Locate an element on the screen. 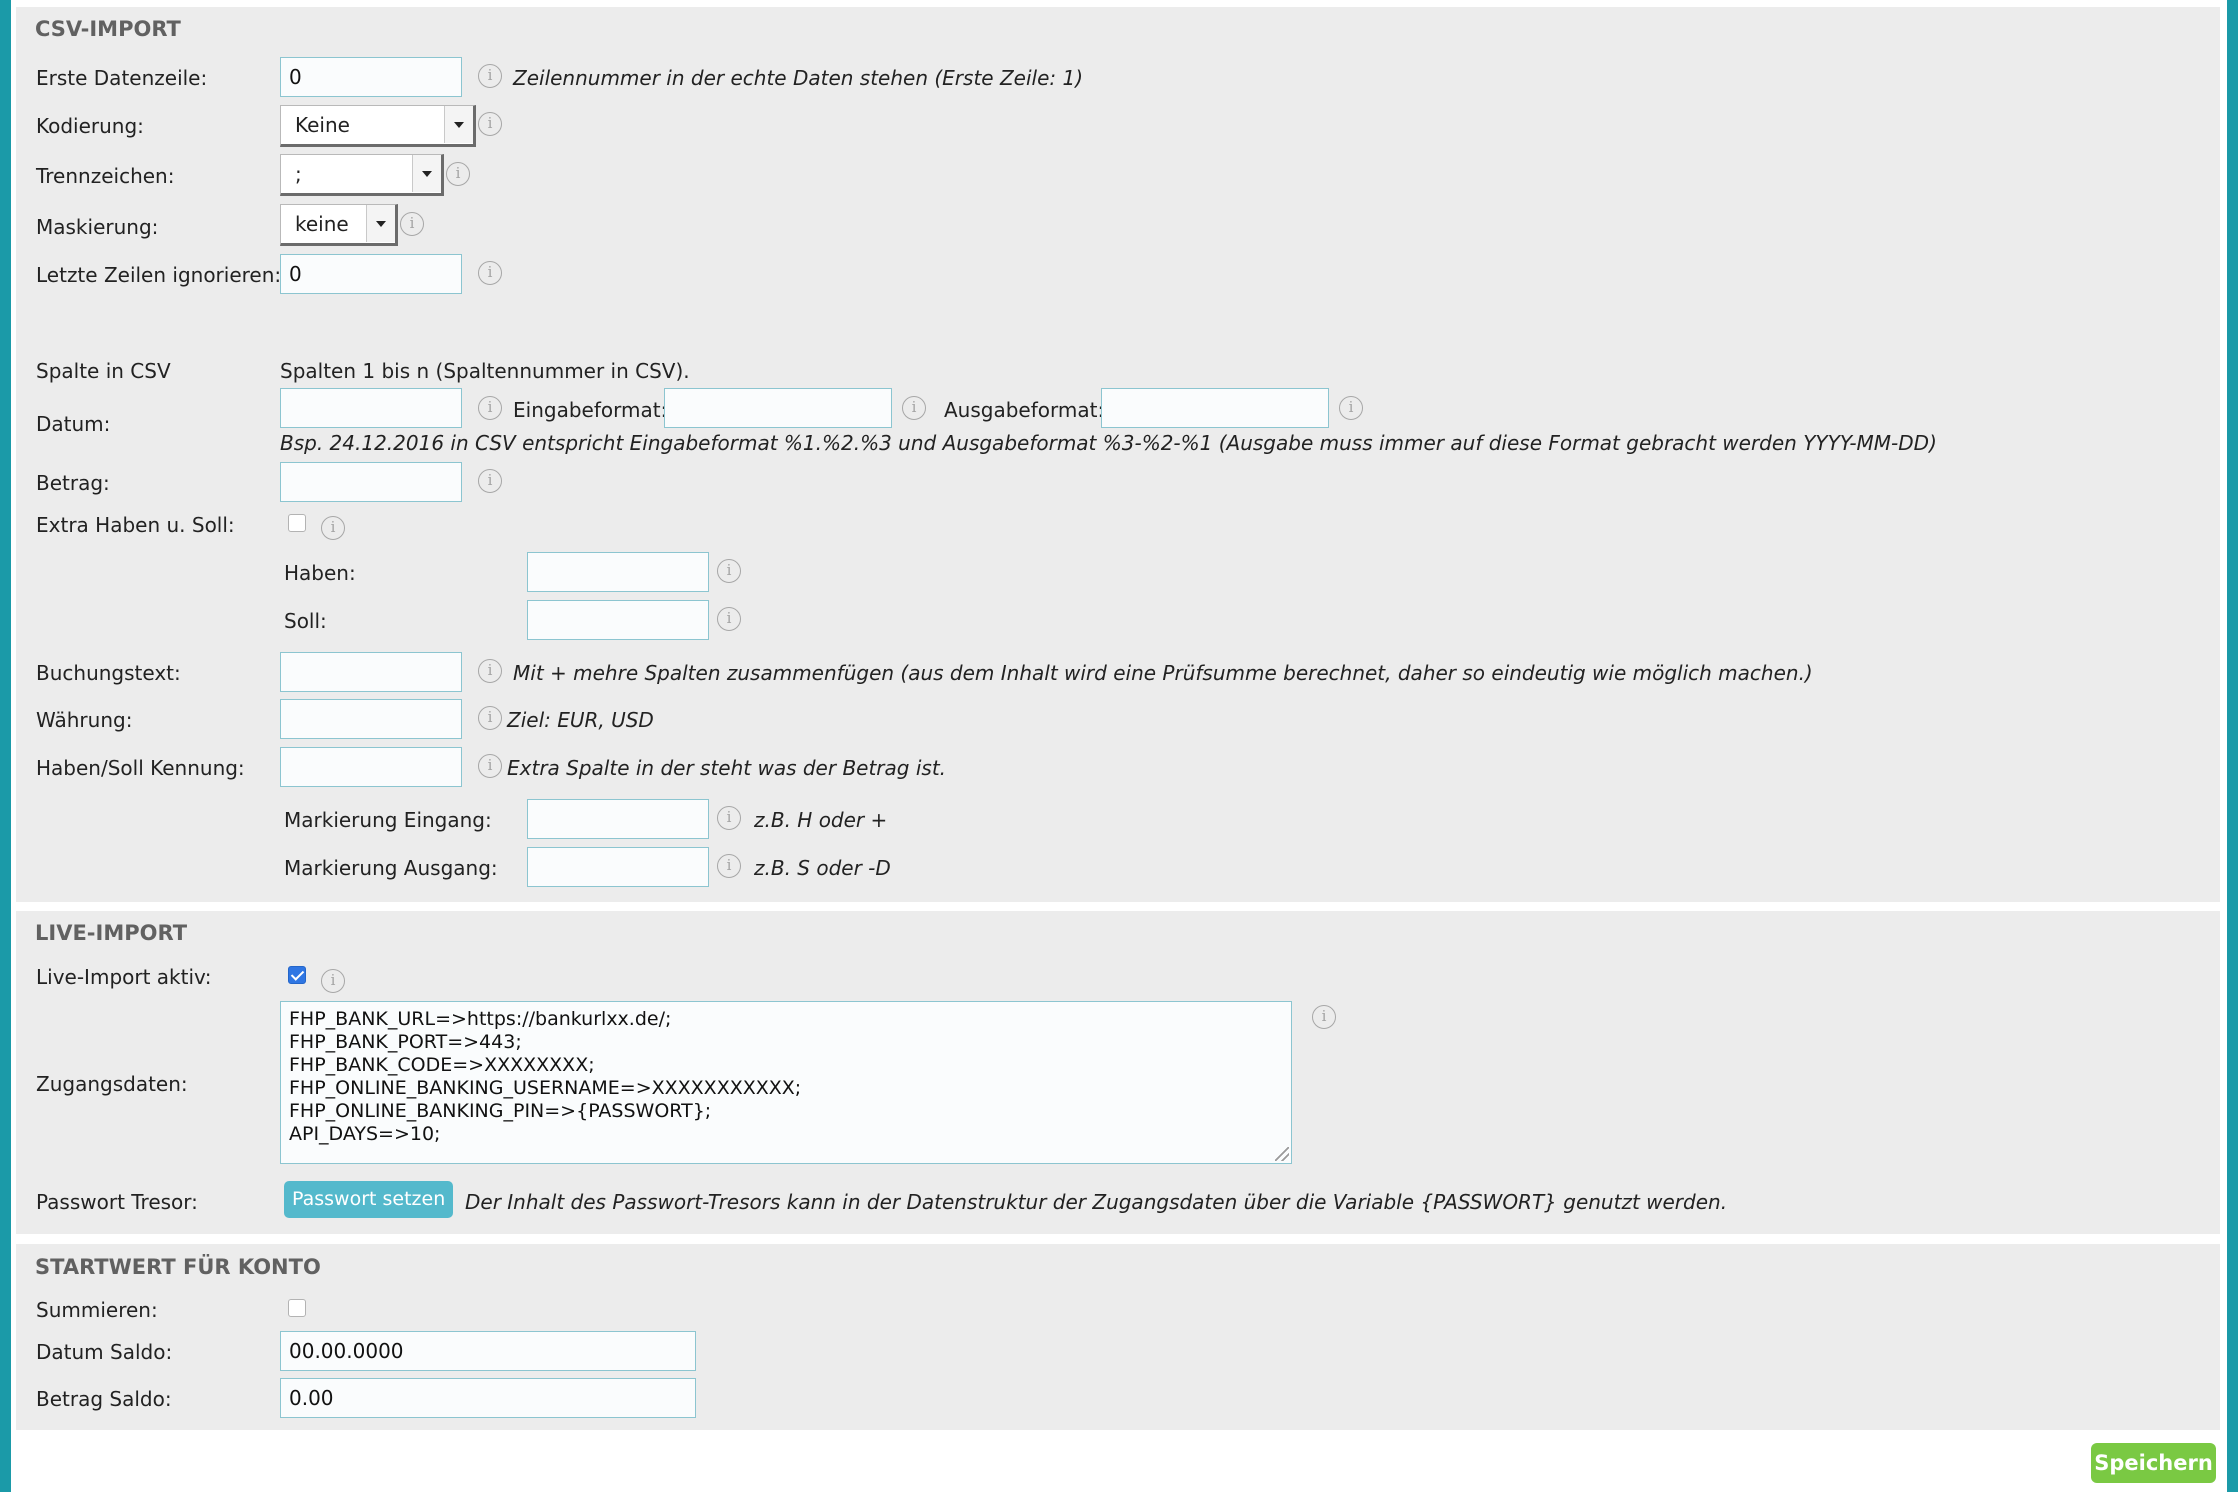 The height and width of the screenshot is (1492, 2238). quoting-selected-value: keine is located at coordinates (322, 224).